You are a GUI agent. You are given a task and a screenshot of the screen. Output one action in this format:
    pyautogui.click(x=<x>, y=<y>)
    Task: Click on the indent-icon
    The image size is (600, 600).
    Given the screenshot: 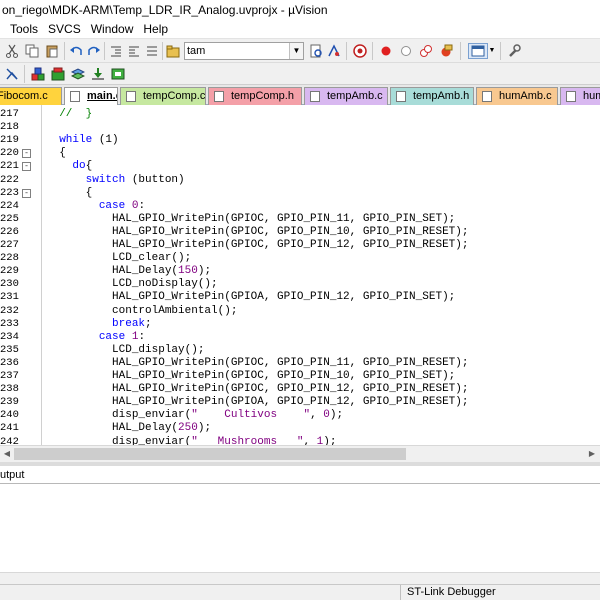 What is the action you would take?
    pyautogui.click(x=116, y=51)
    